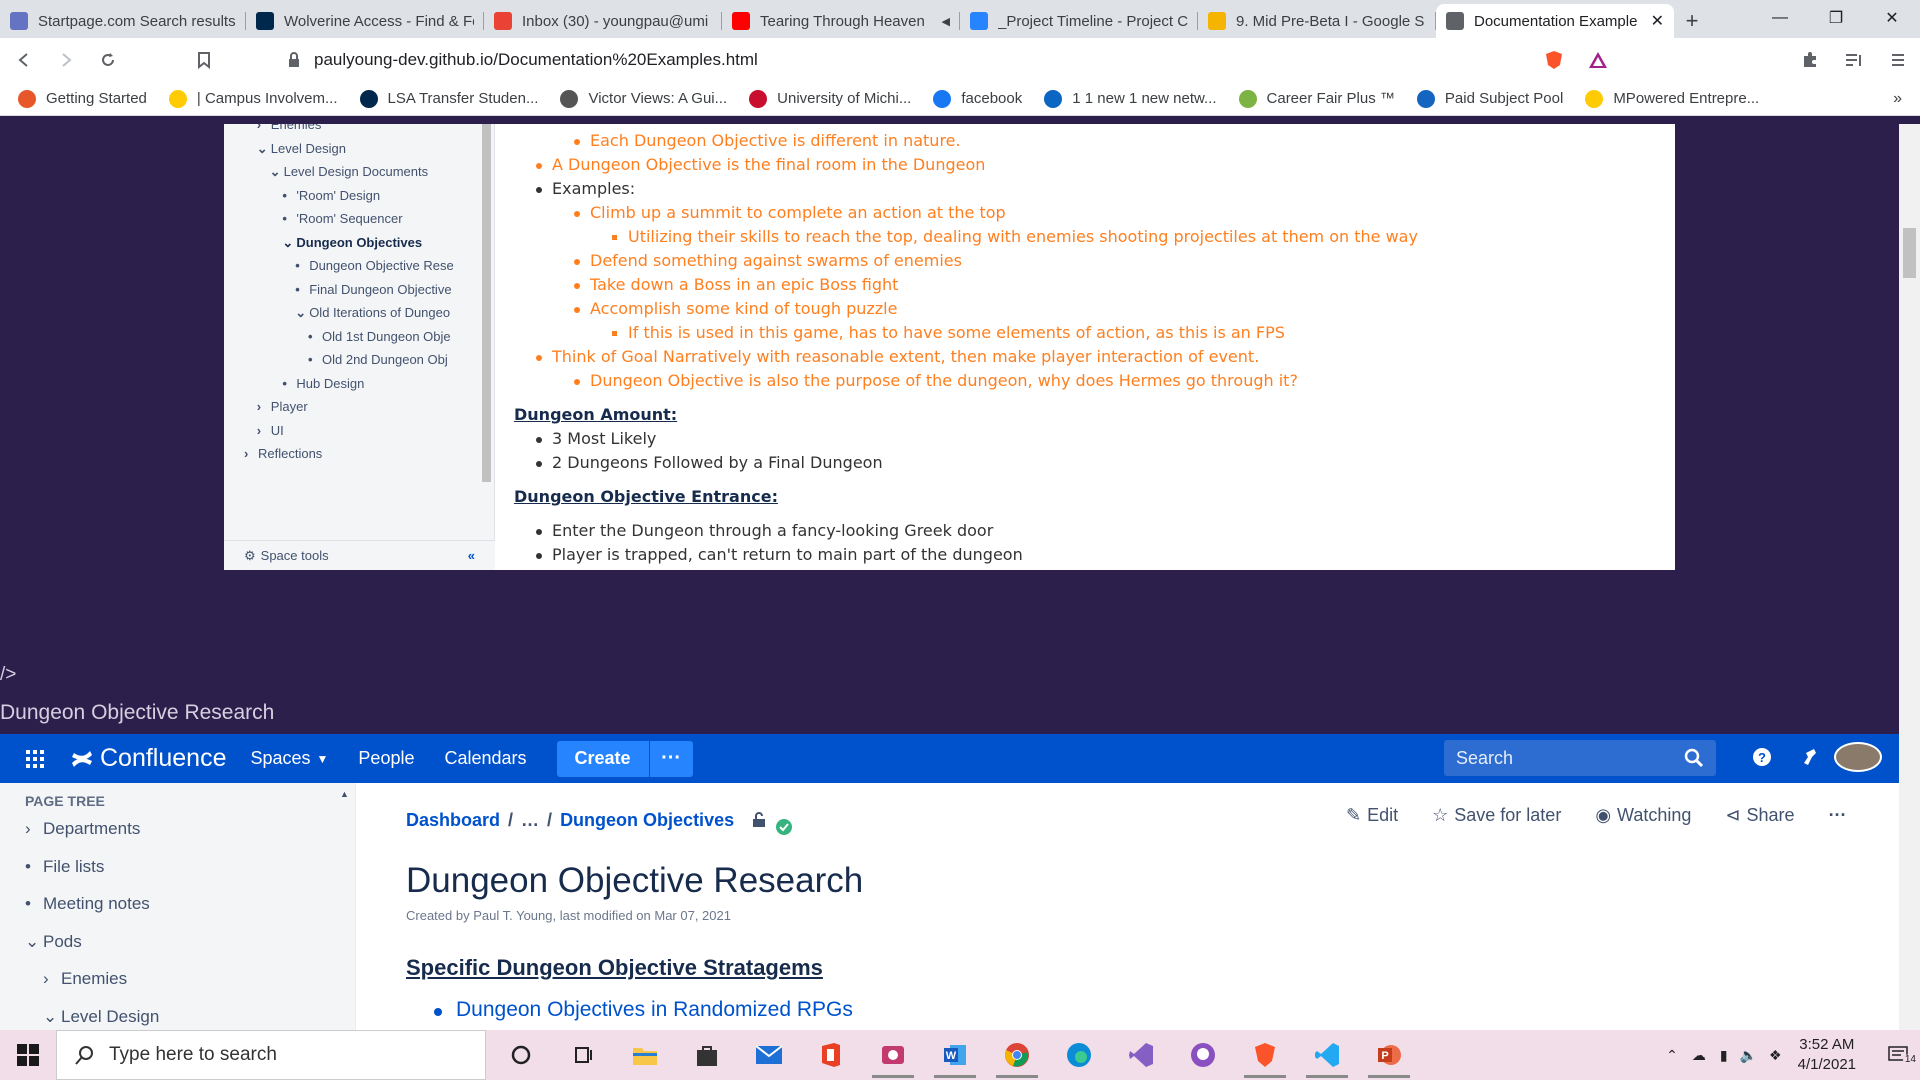 The height and width of the screenshot is (1080, 1920). Describe the element at coordinates (1389, 1055) in the screenshot. I see `powerpoint-icon: P` at that location.